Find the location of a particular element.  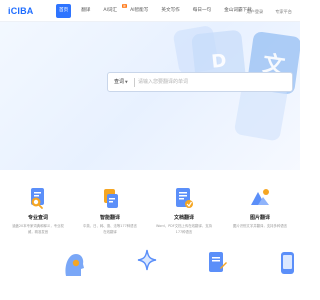

nav-item-home: 首页 is located at coordinates (64, 11).